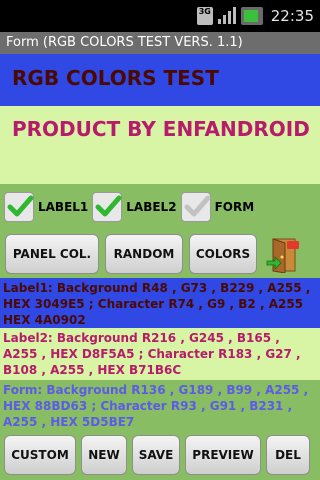 This screenshot has height=480, width=320. Describe the element at coordinates (104, 455) in the screenshot. I see `new-button: NEW` at that location.